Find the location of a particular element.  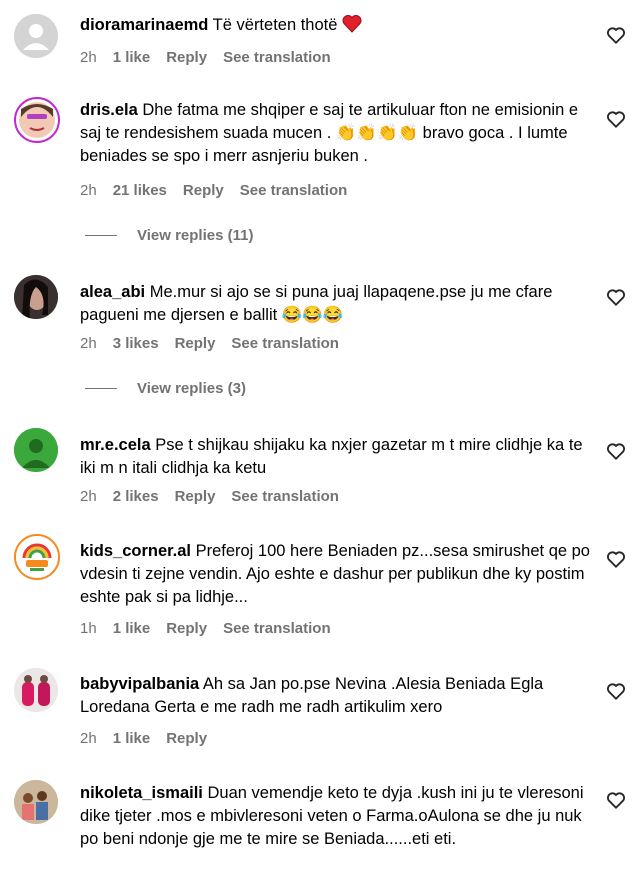

view-replies-button: View replies (3) is located at coordinates (165, 388).